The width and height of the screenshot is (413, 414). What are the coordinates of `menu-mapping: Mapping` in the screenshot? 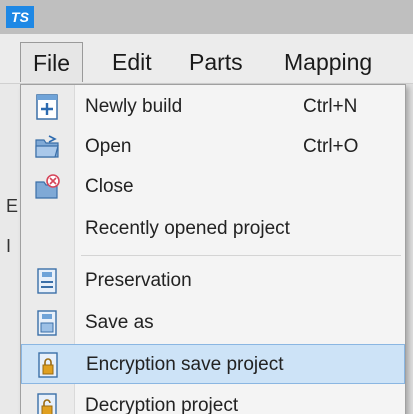 It's located at (328, 62).